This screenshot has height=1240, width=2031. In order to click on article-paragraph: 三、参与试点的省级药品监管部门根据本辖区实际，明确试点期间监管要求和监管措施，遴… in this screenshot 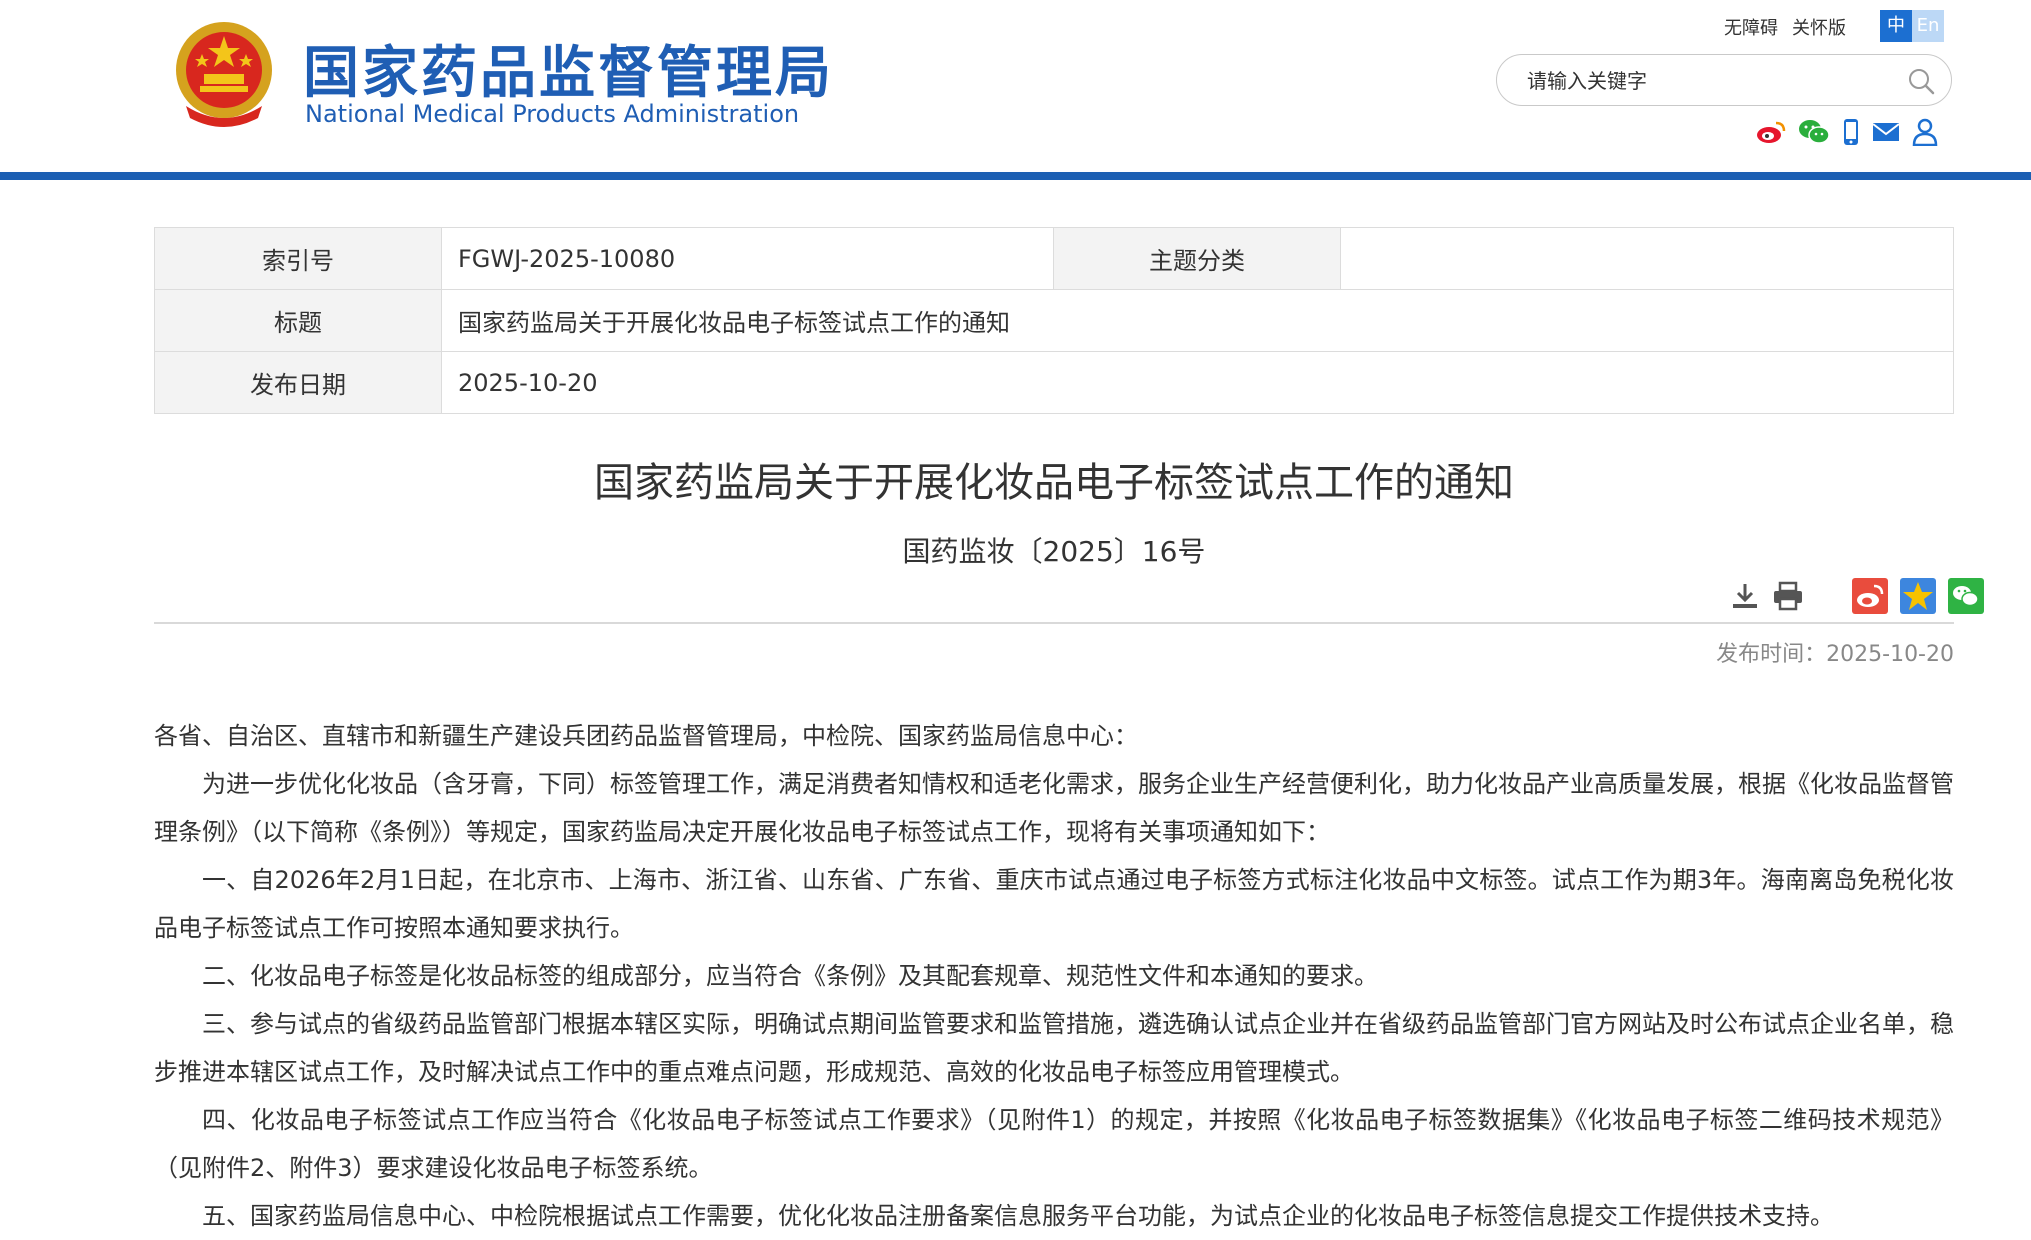, I will do `click(1054, 1048)`.